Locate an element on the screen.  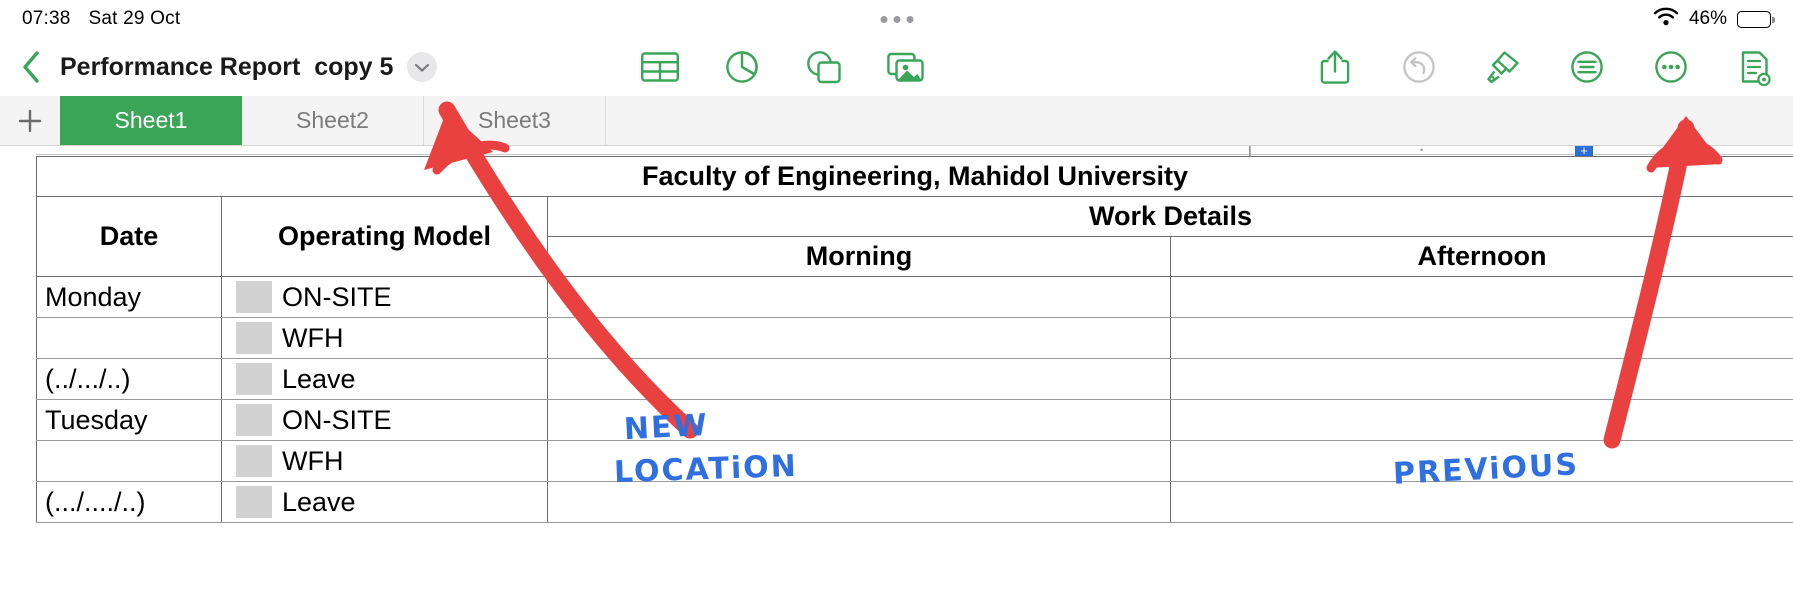
wifi-icon is located at coordinates (1666, 19).